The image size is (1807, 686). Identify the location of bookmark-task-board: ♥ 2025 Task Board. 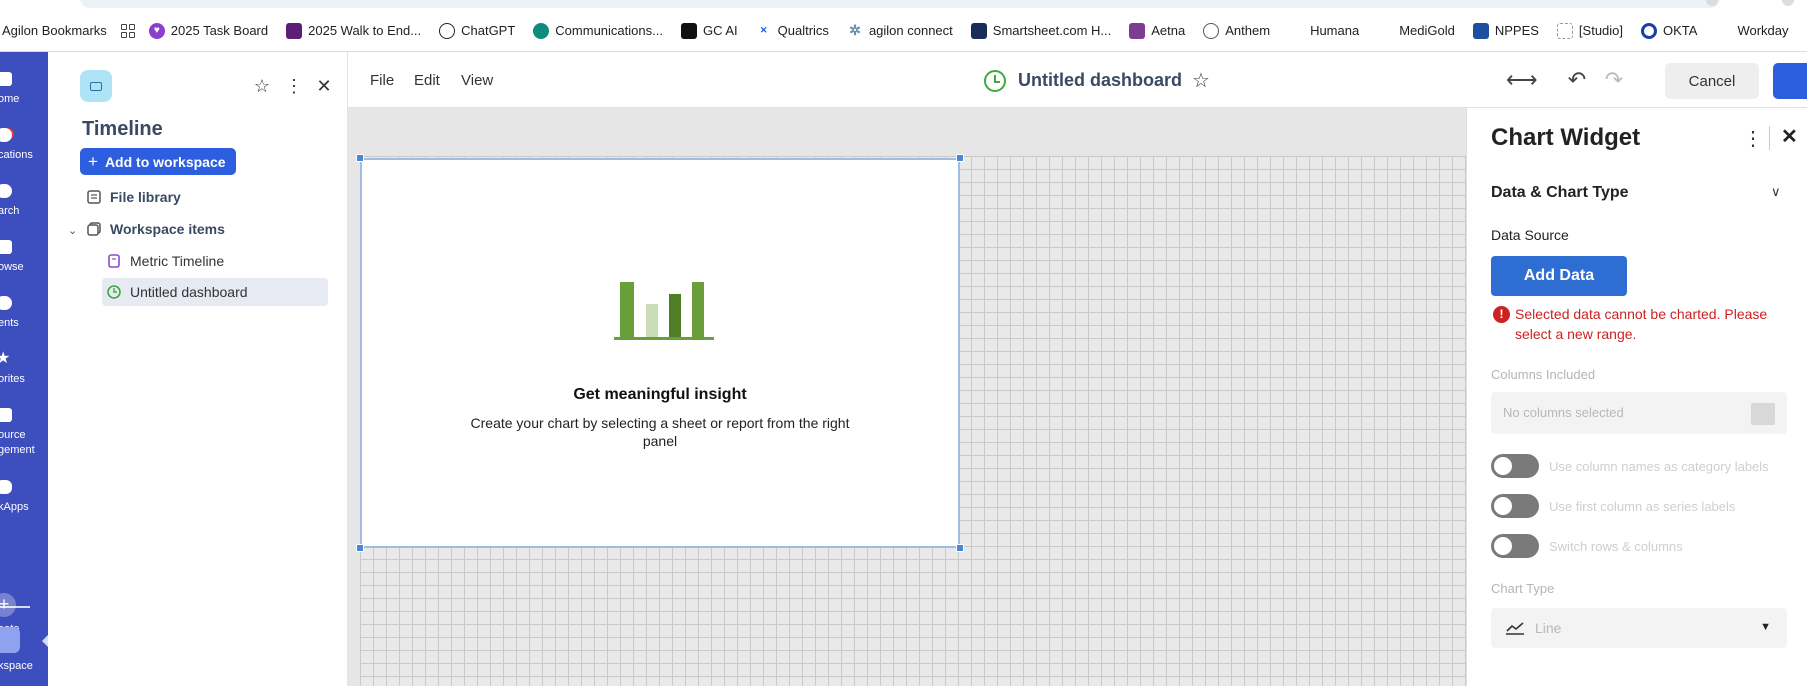
(208, 31).